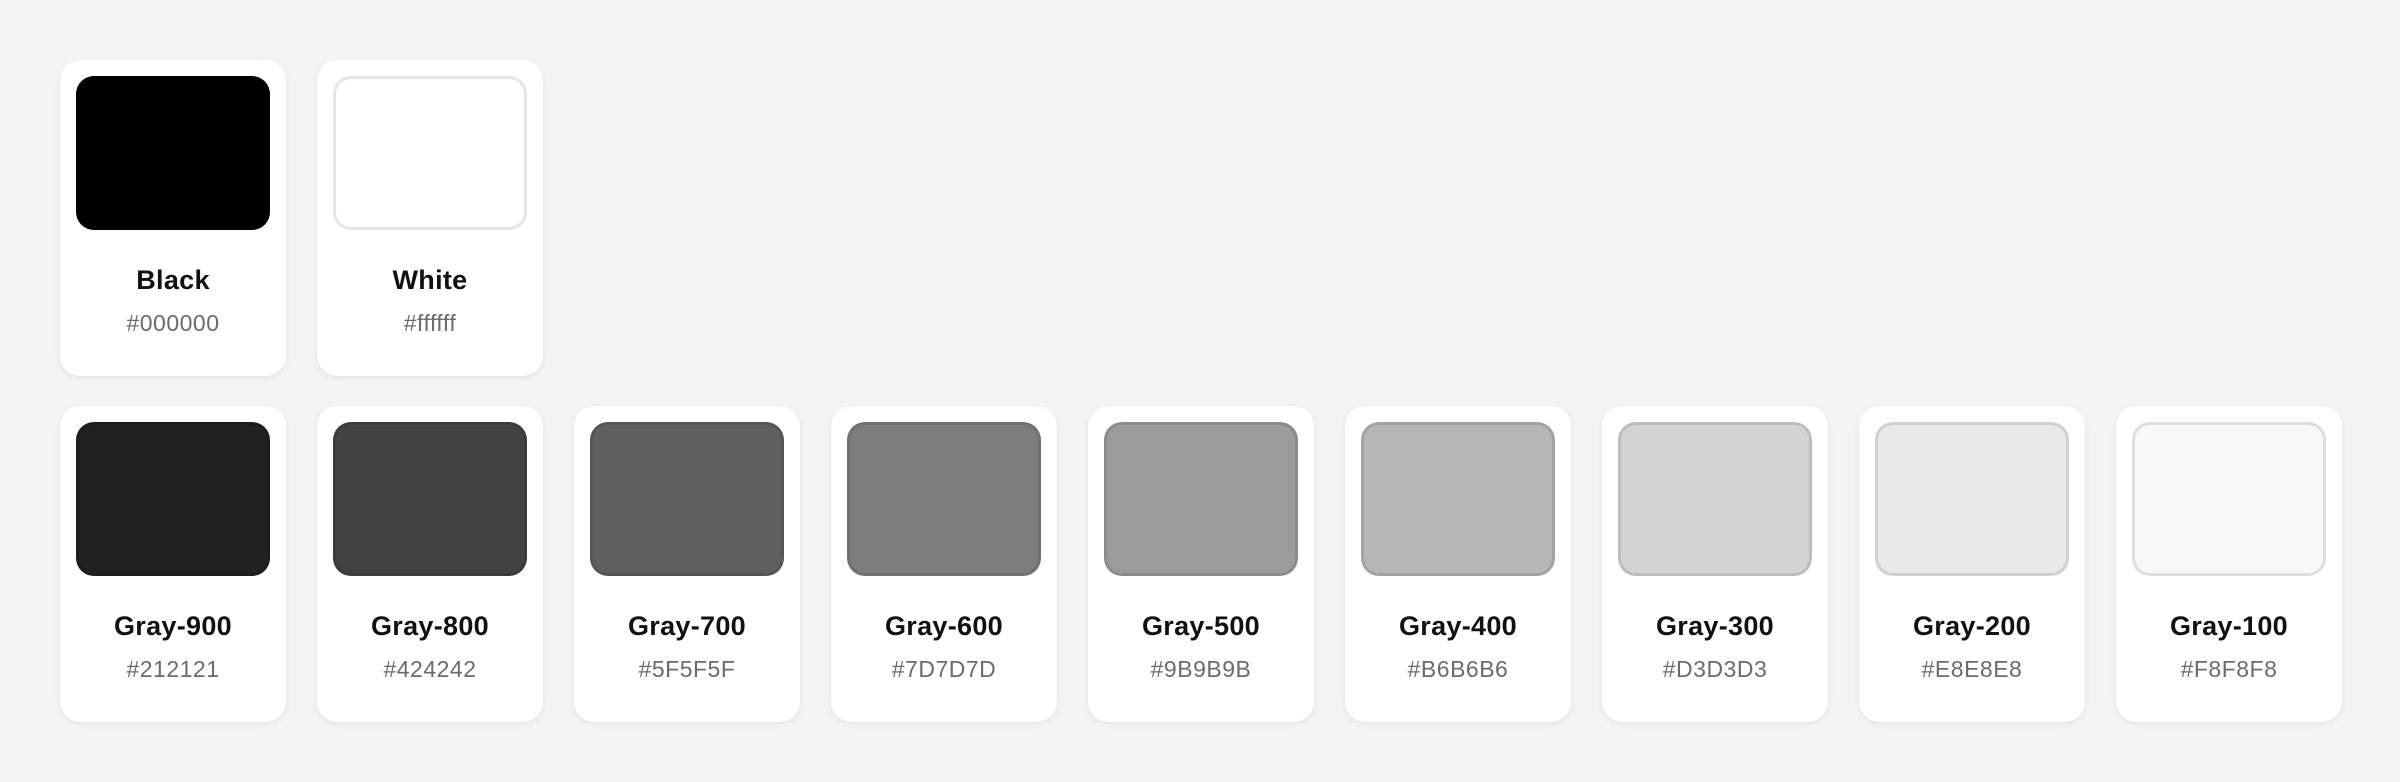 This screenshot has width=2400, height=782. I want to click on color-card-gray-700: Gray-700 #5F5F5F, so click(687, 564).